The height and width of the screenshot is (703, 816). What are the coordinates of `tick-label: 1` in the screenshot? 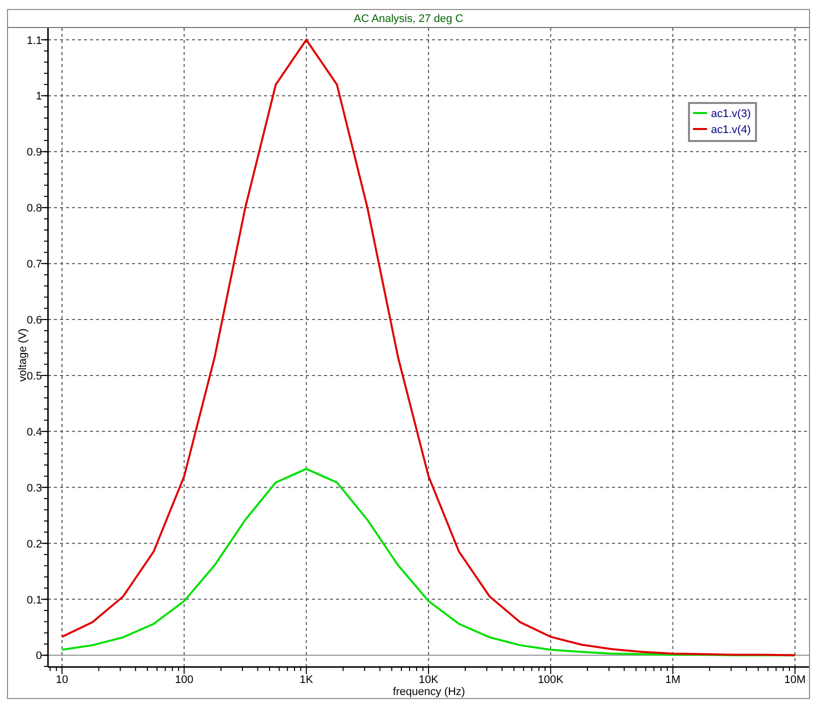 It's located at (39, 96).